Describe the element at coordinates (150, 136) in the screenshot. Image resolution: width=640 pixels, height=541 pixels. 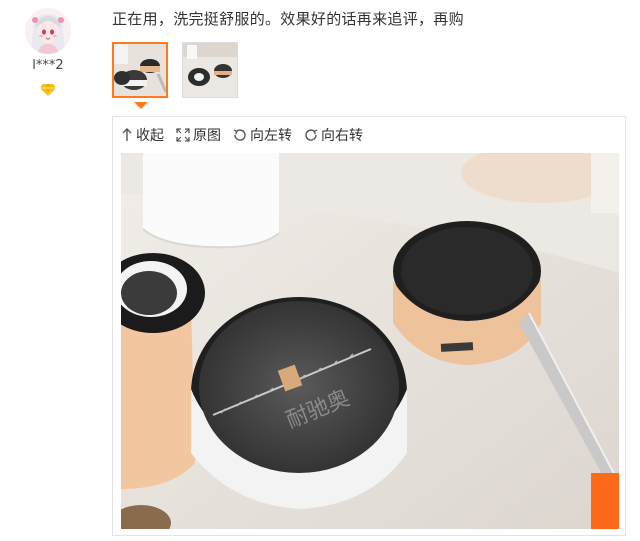
I see `collapse-label: 收起` at that location.